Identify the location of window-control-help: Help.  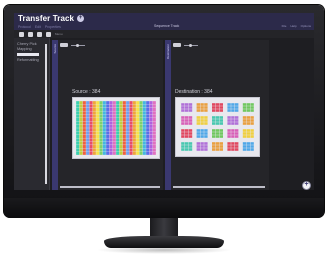
(293, 26).